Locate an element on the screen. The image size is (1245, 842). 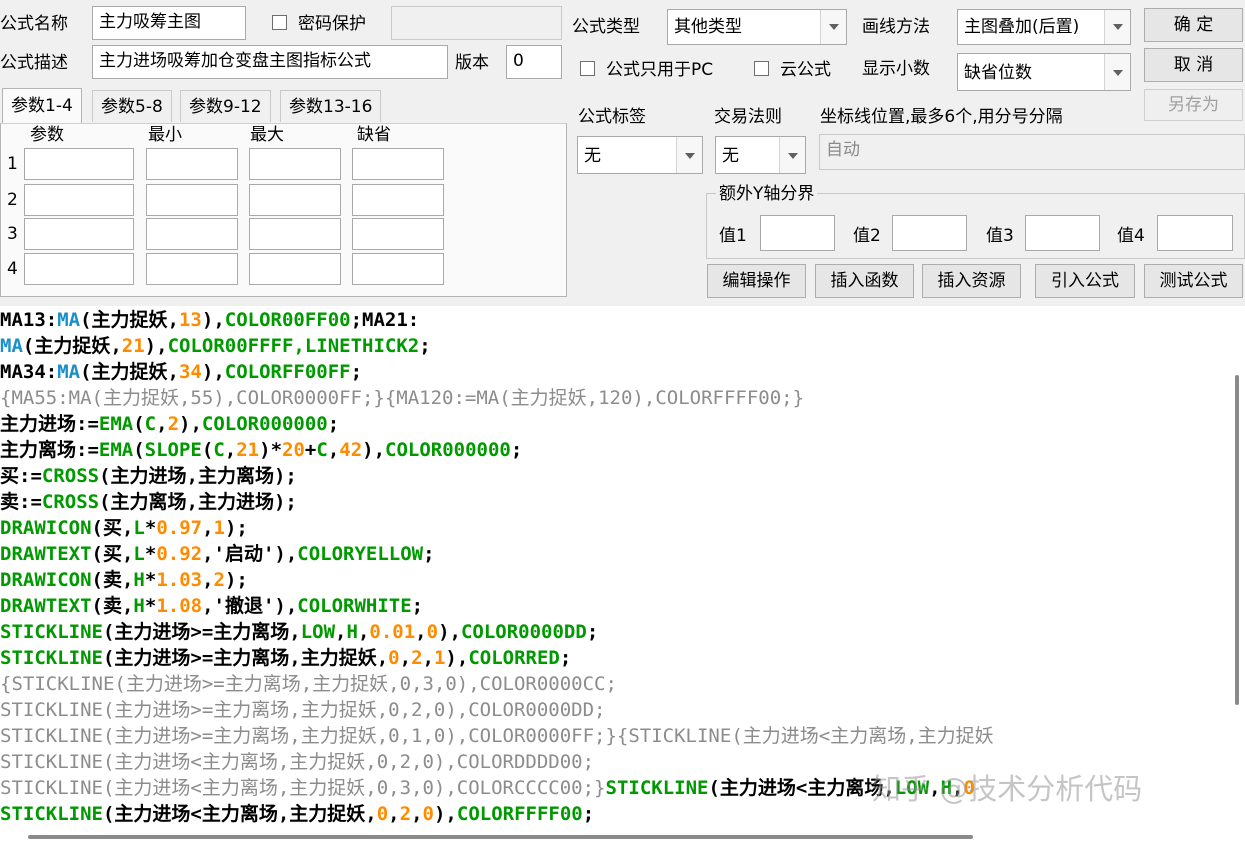
horizontal-scrollbar-thumb is located at coordinates (500, 837).